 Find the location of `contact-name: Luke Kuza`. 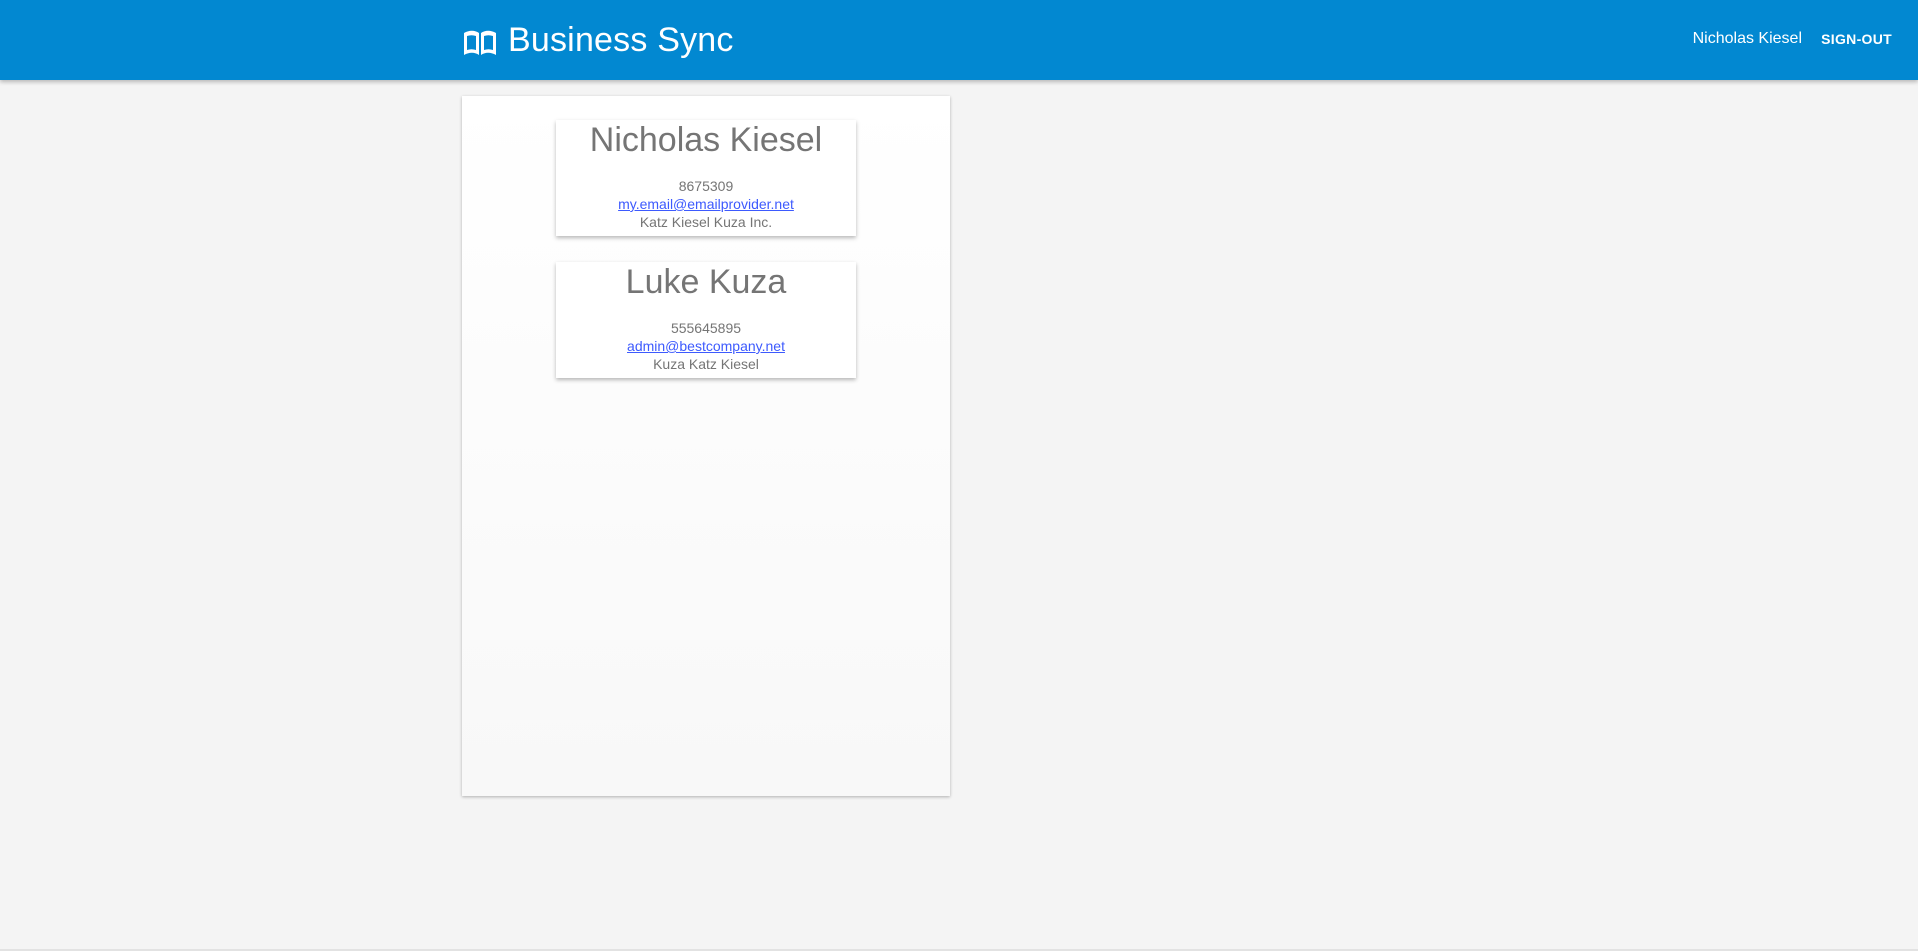

contact-name: Luke Kuza is located at coordinates (706, 282).